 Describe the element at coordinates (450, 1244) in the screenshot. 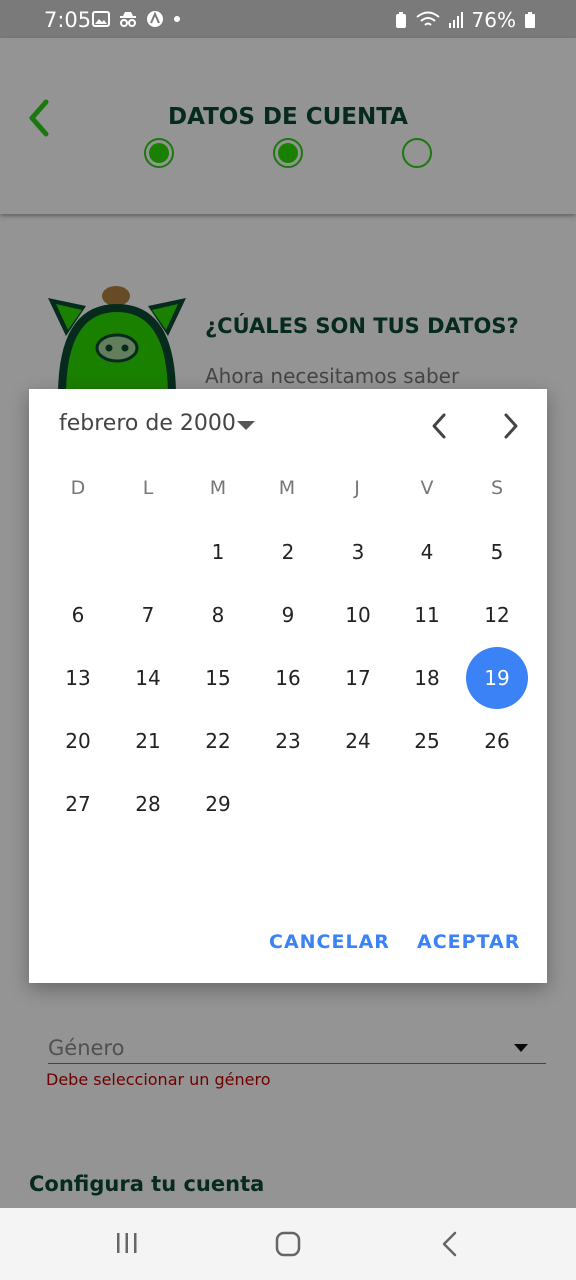

I see `back-icon` at that location.